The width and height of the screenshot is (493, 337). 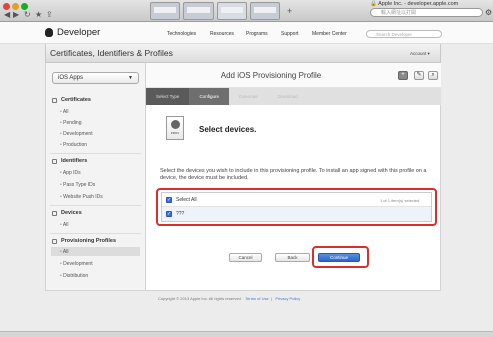 What do you see at coordinates (76, 264) in the screenshot?
I see `sidebar-item-profiles-development: Development` at bounding box center [76, 264].